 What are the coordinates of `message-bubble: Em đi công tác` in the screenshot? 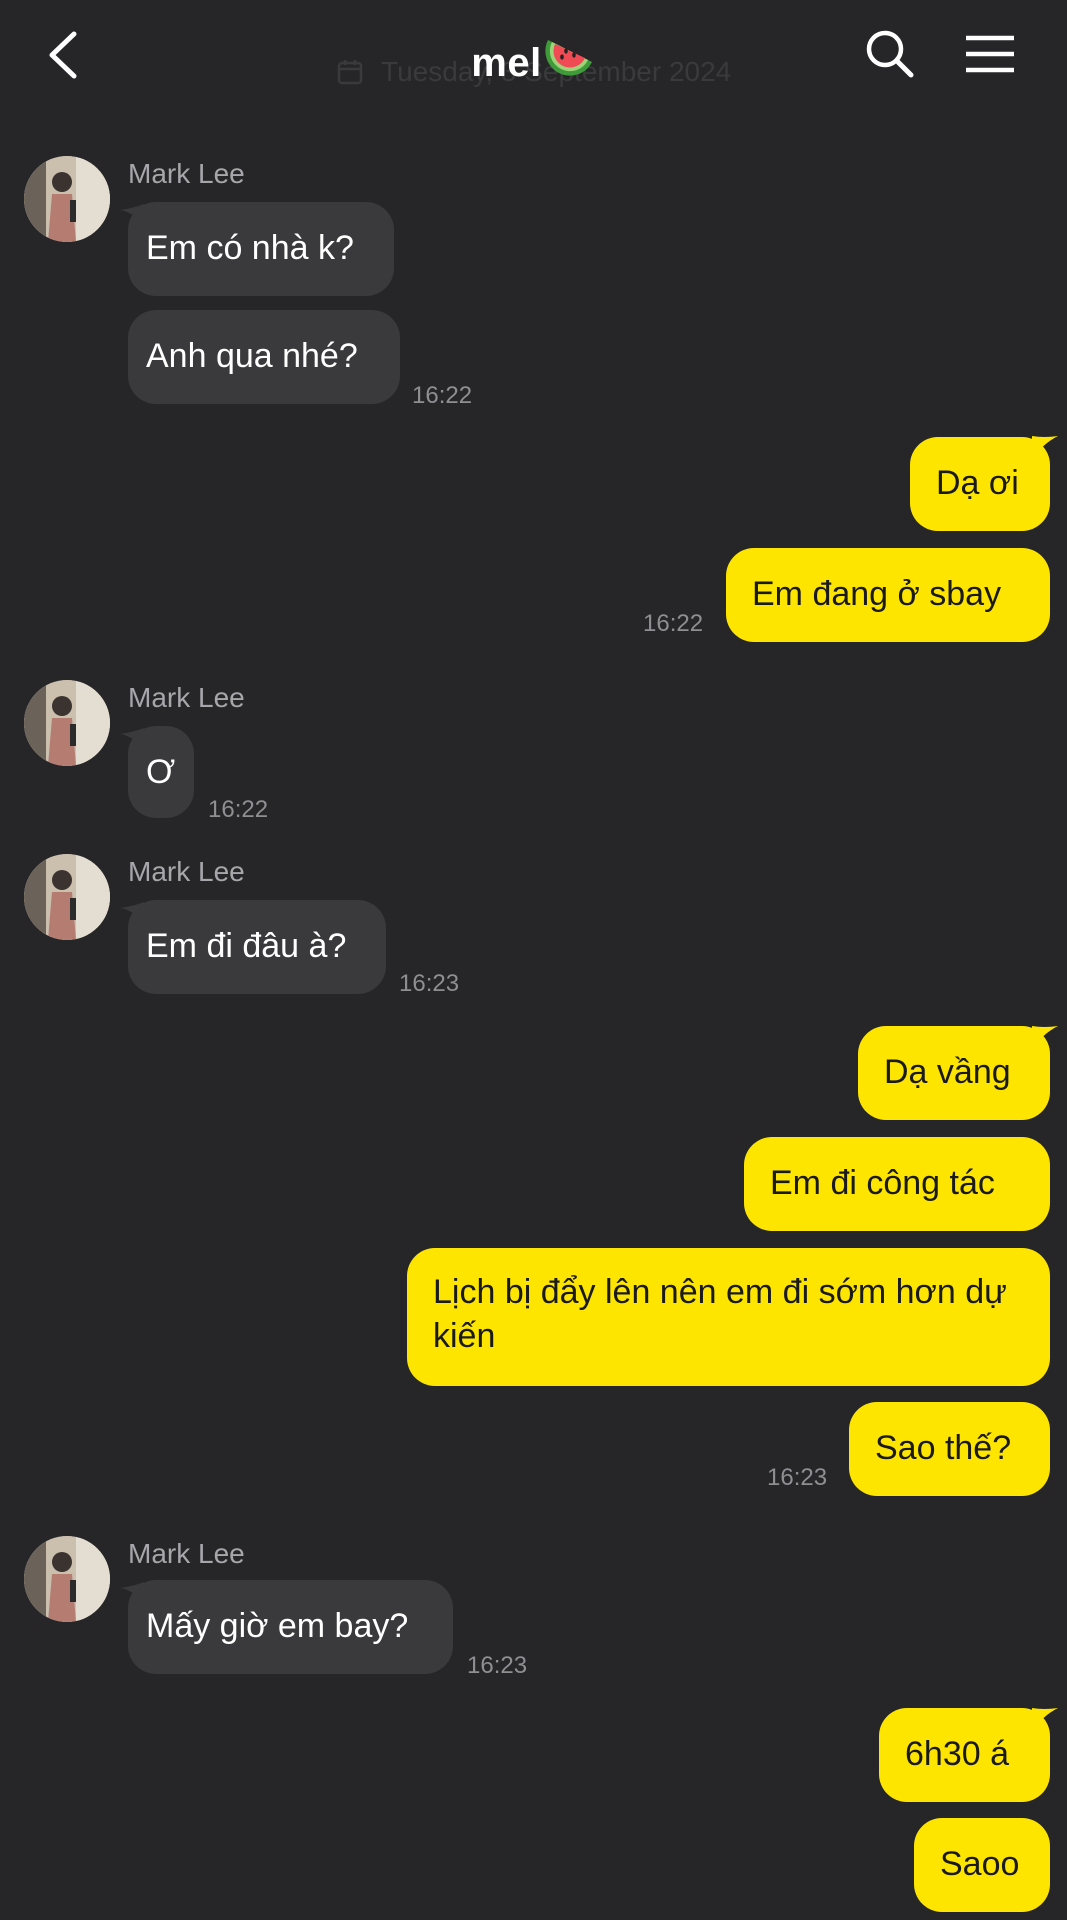 It's located at (897, 1184).